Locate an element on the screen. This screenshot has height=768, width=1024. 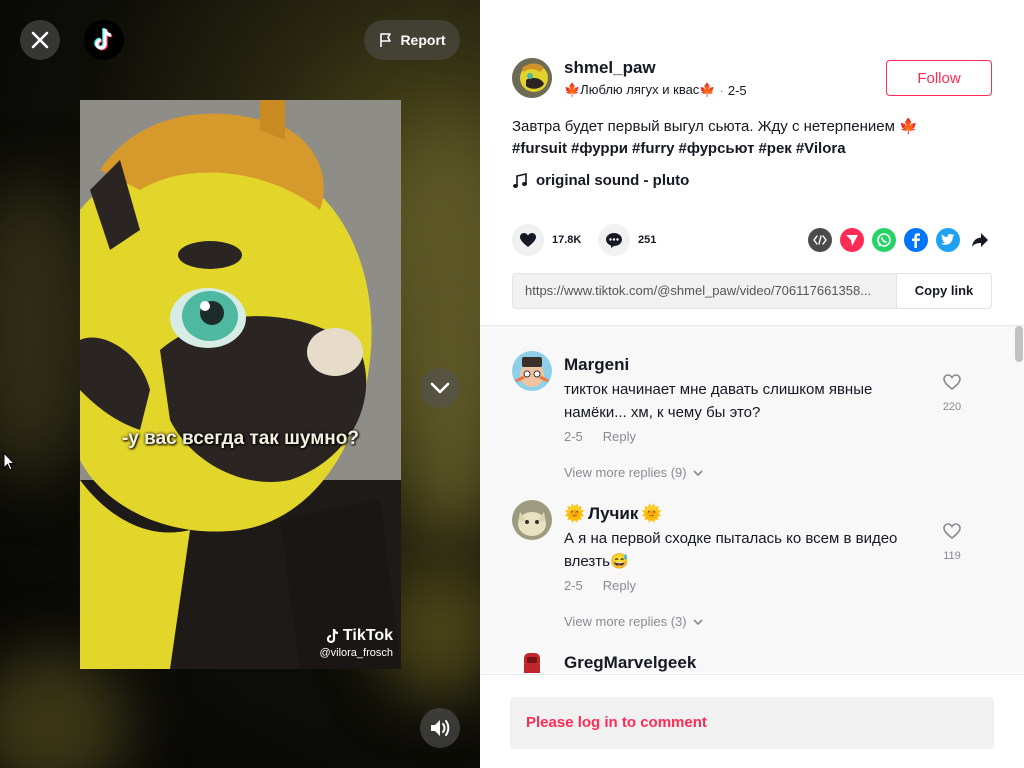
hashtag-link: #furry is located at coordinates (653, 148).